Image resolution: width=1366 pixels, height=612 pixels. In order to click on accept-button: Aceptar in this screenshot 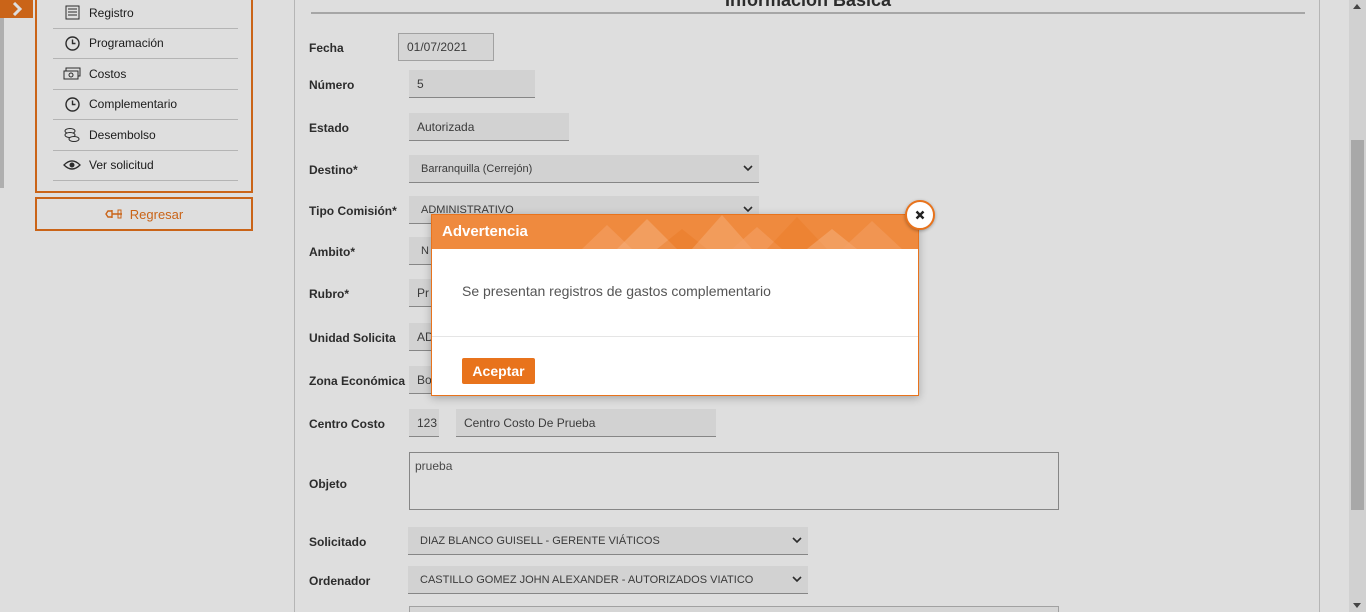, I will do `click(498, 371)`.